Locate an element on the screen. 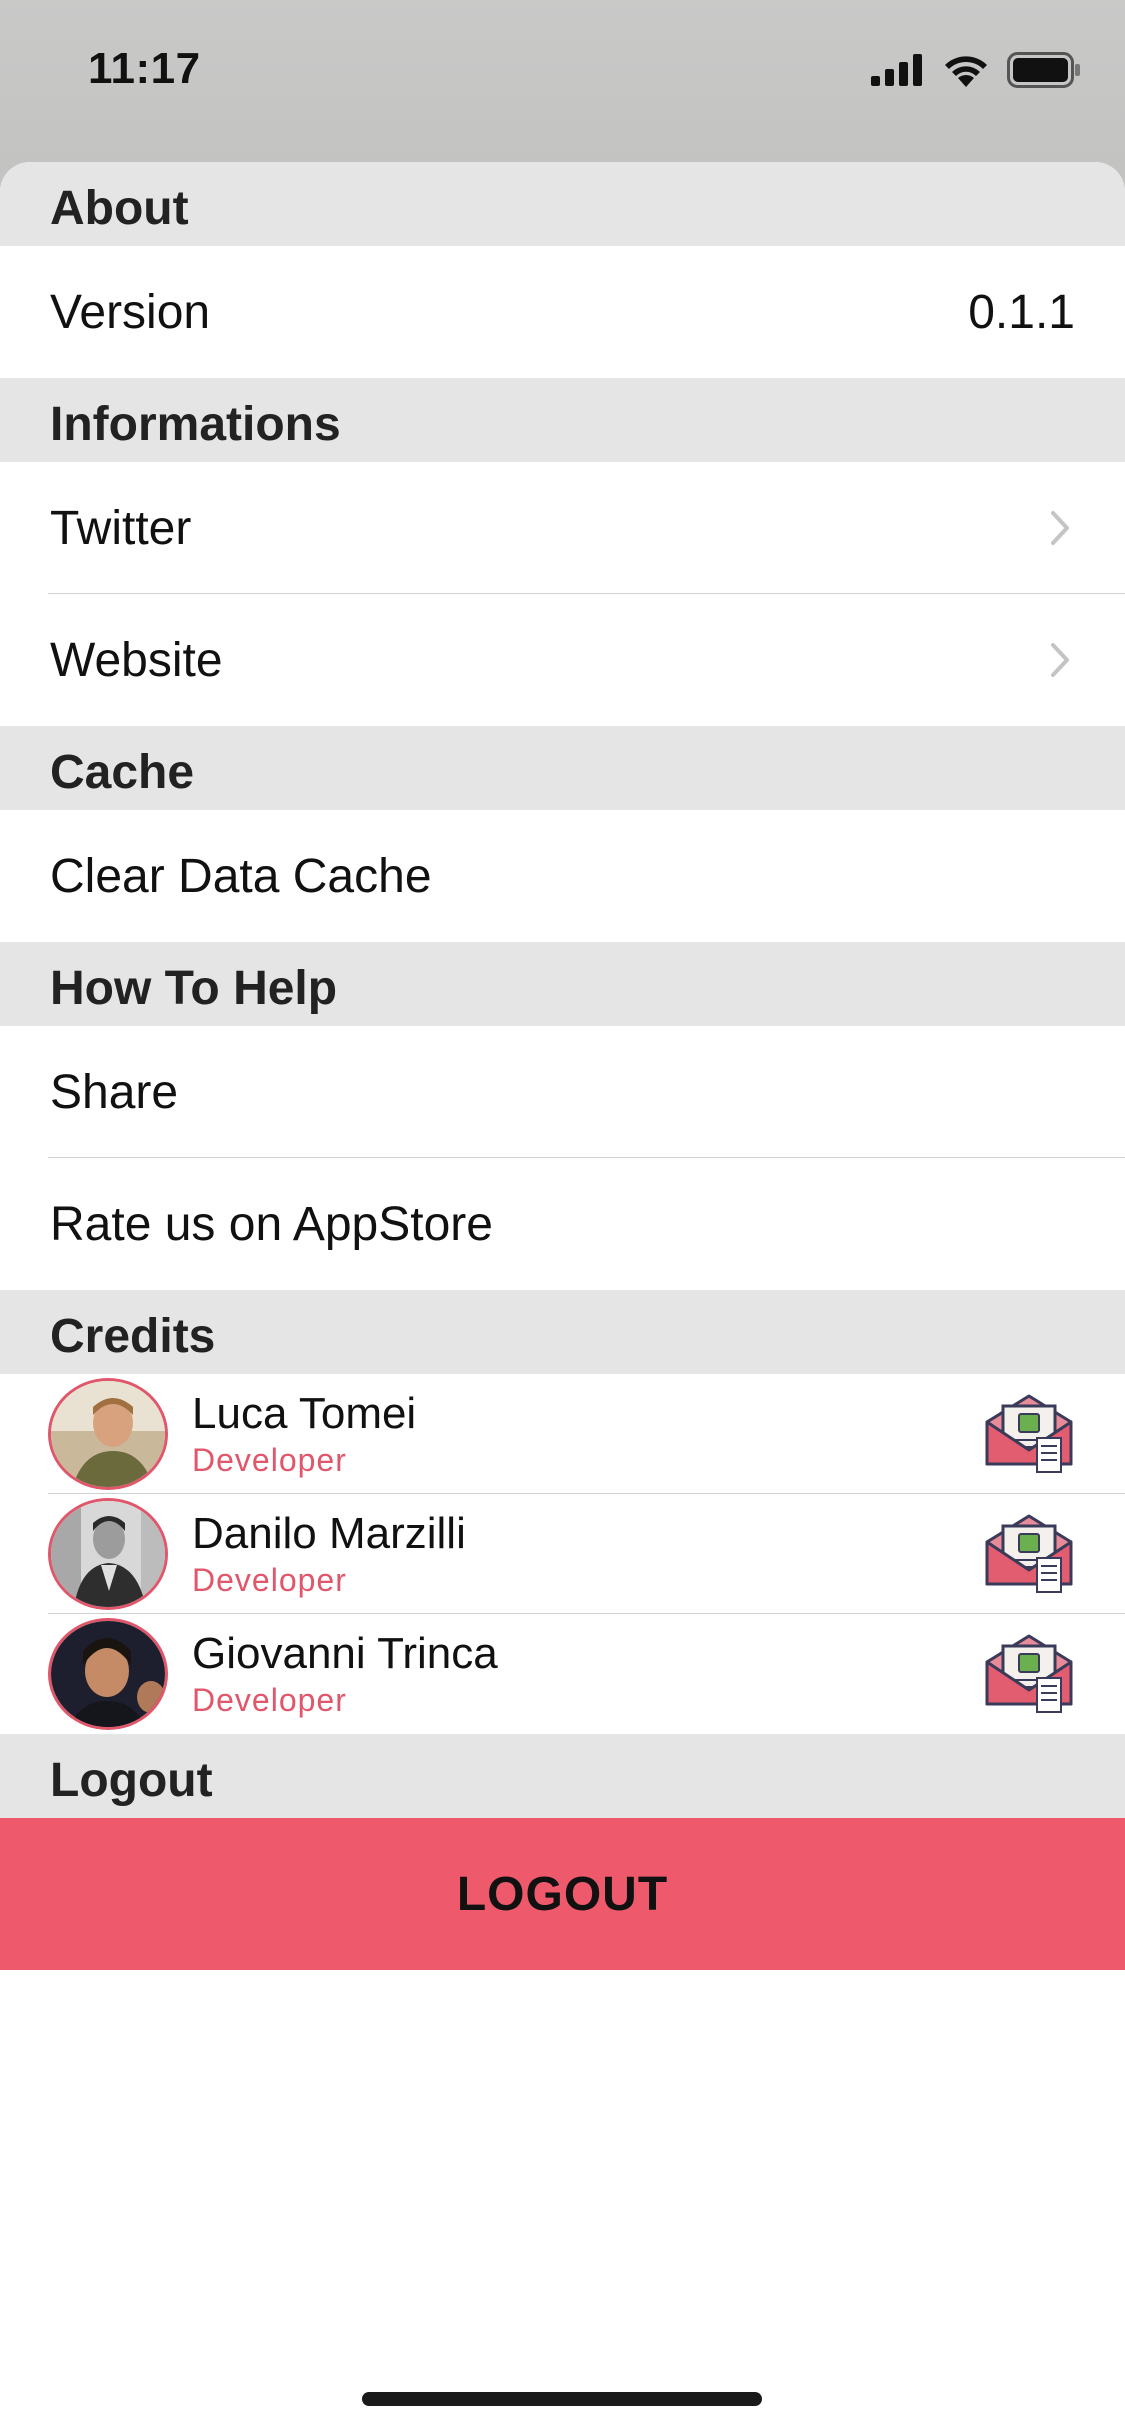 This screenshot has height=2436, width=1125. section-header-cache: Cache is located at coordinates (562, 768).